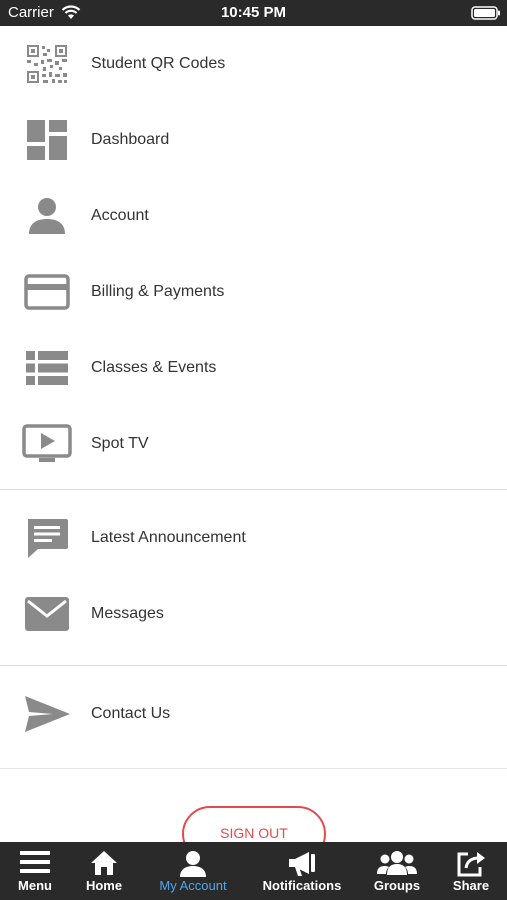 The height and width of the screenshot is (900, 507). Describe the element at coordinates (47, 64) in the screenshot. I see `qr-code-icon` at that location.